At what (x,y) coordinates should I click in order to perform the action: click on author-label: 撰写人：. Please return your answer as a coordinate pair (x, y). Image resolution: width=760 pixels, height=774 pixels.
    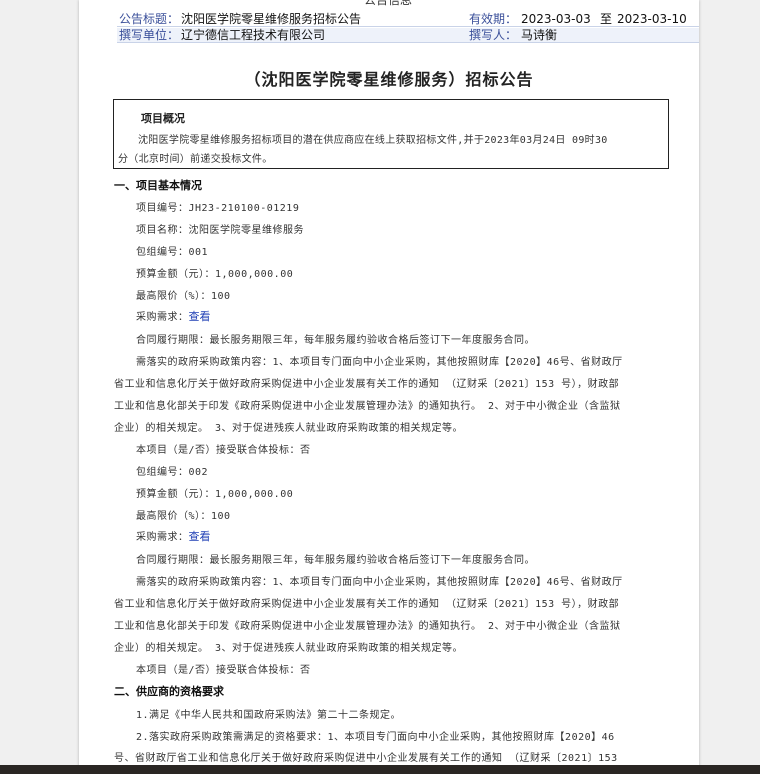
    Looking at the image, I should click on (493, 35).